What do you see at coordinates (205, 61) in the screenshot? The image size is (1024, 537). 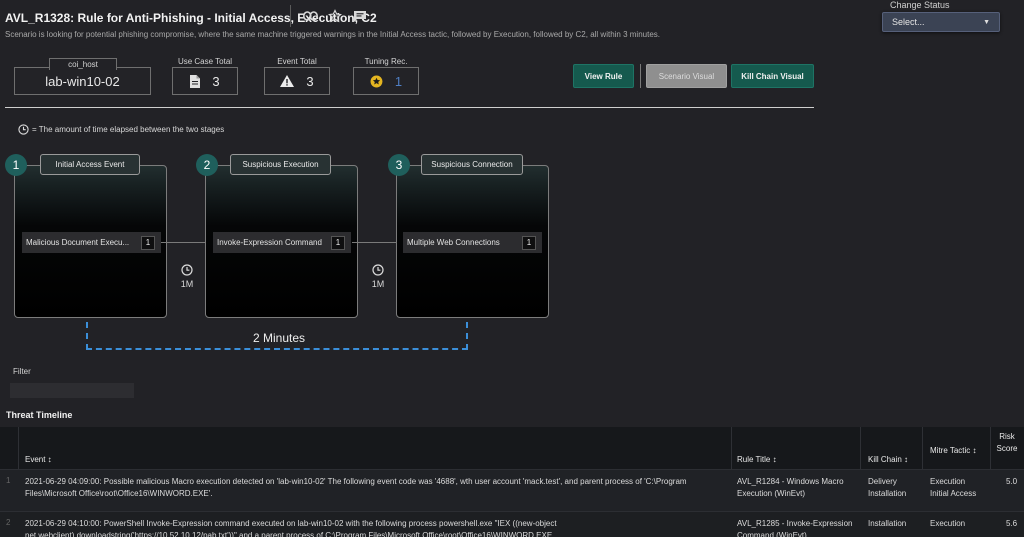 I see `use-case-total-label: Use Case Total` at bounding box center [205, 61].